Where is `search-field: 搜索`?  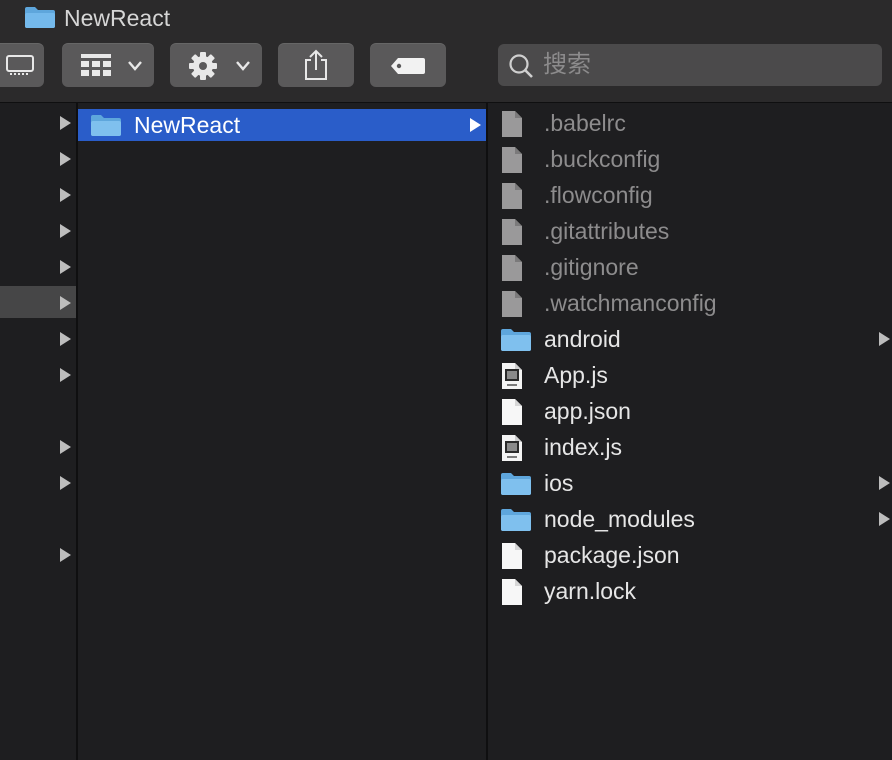 search-field: 搜索 is located at coordinates (690, 65).